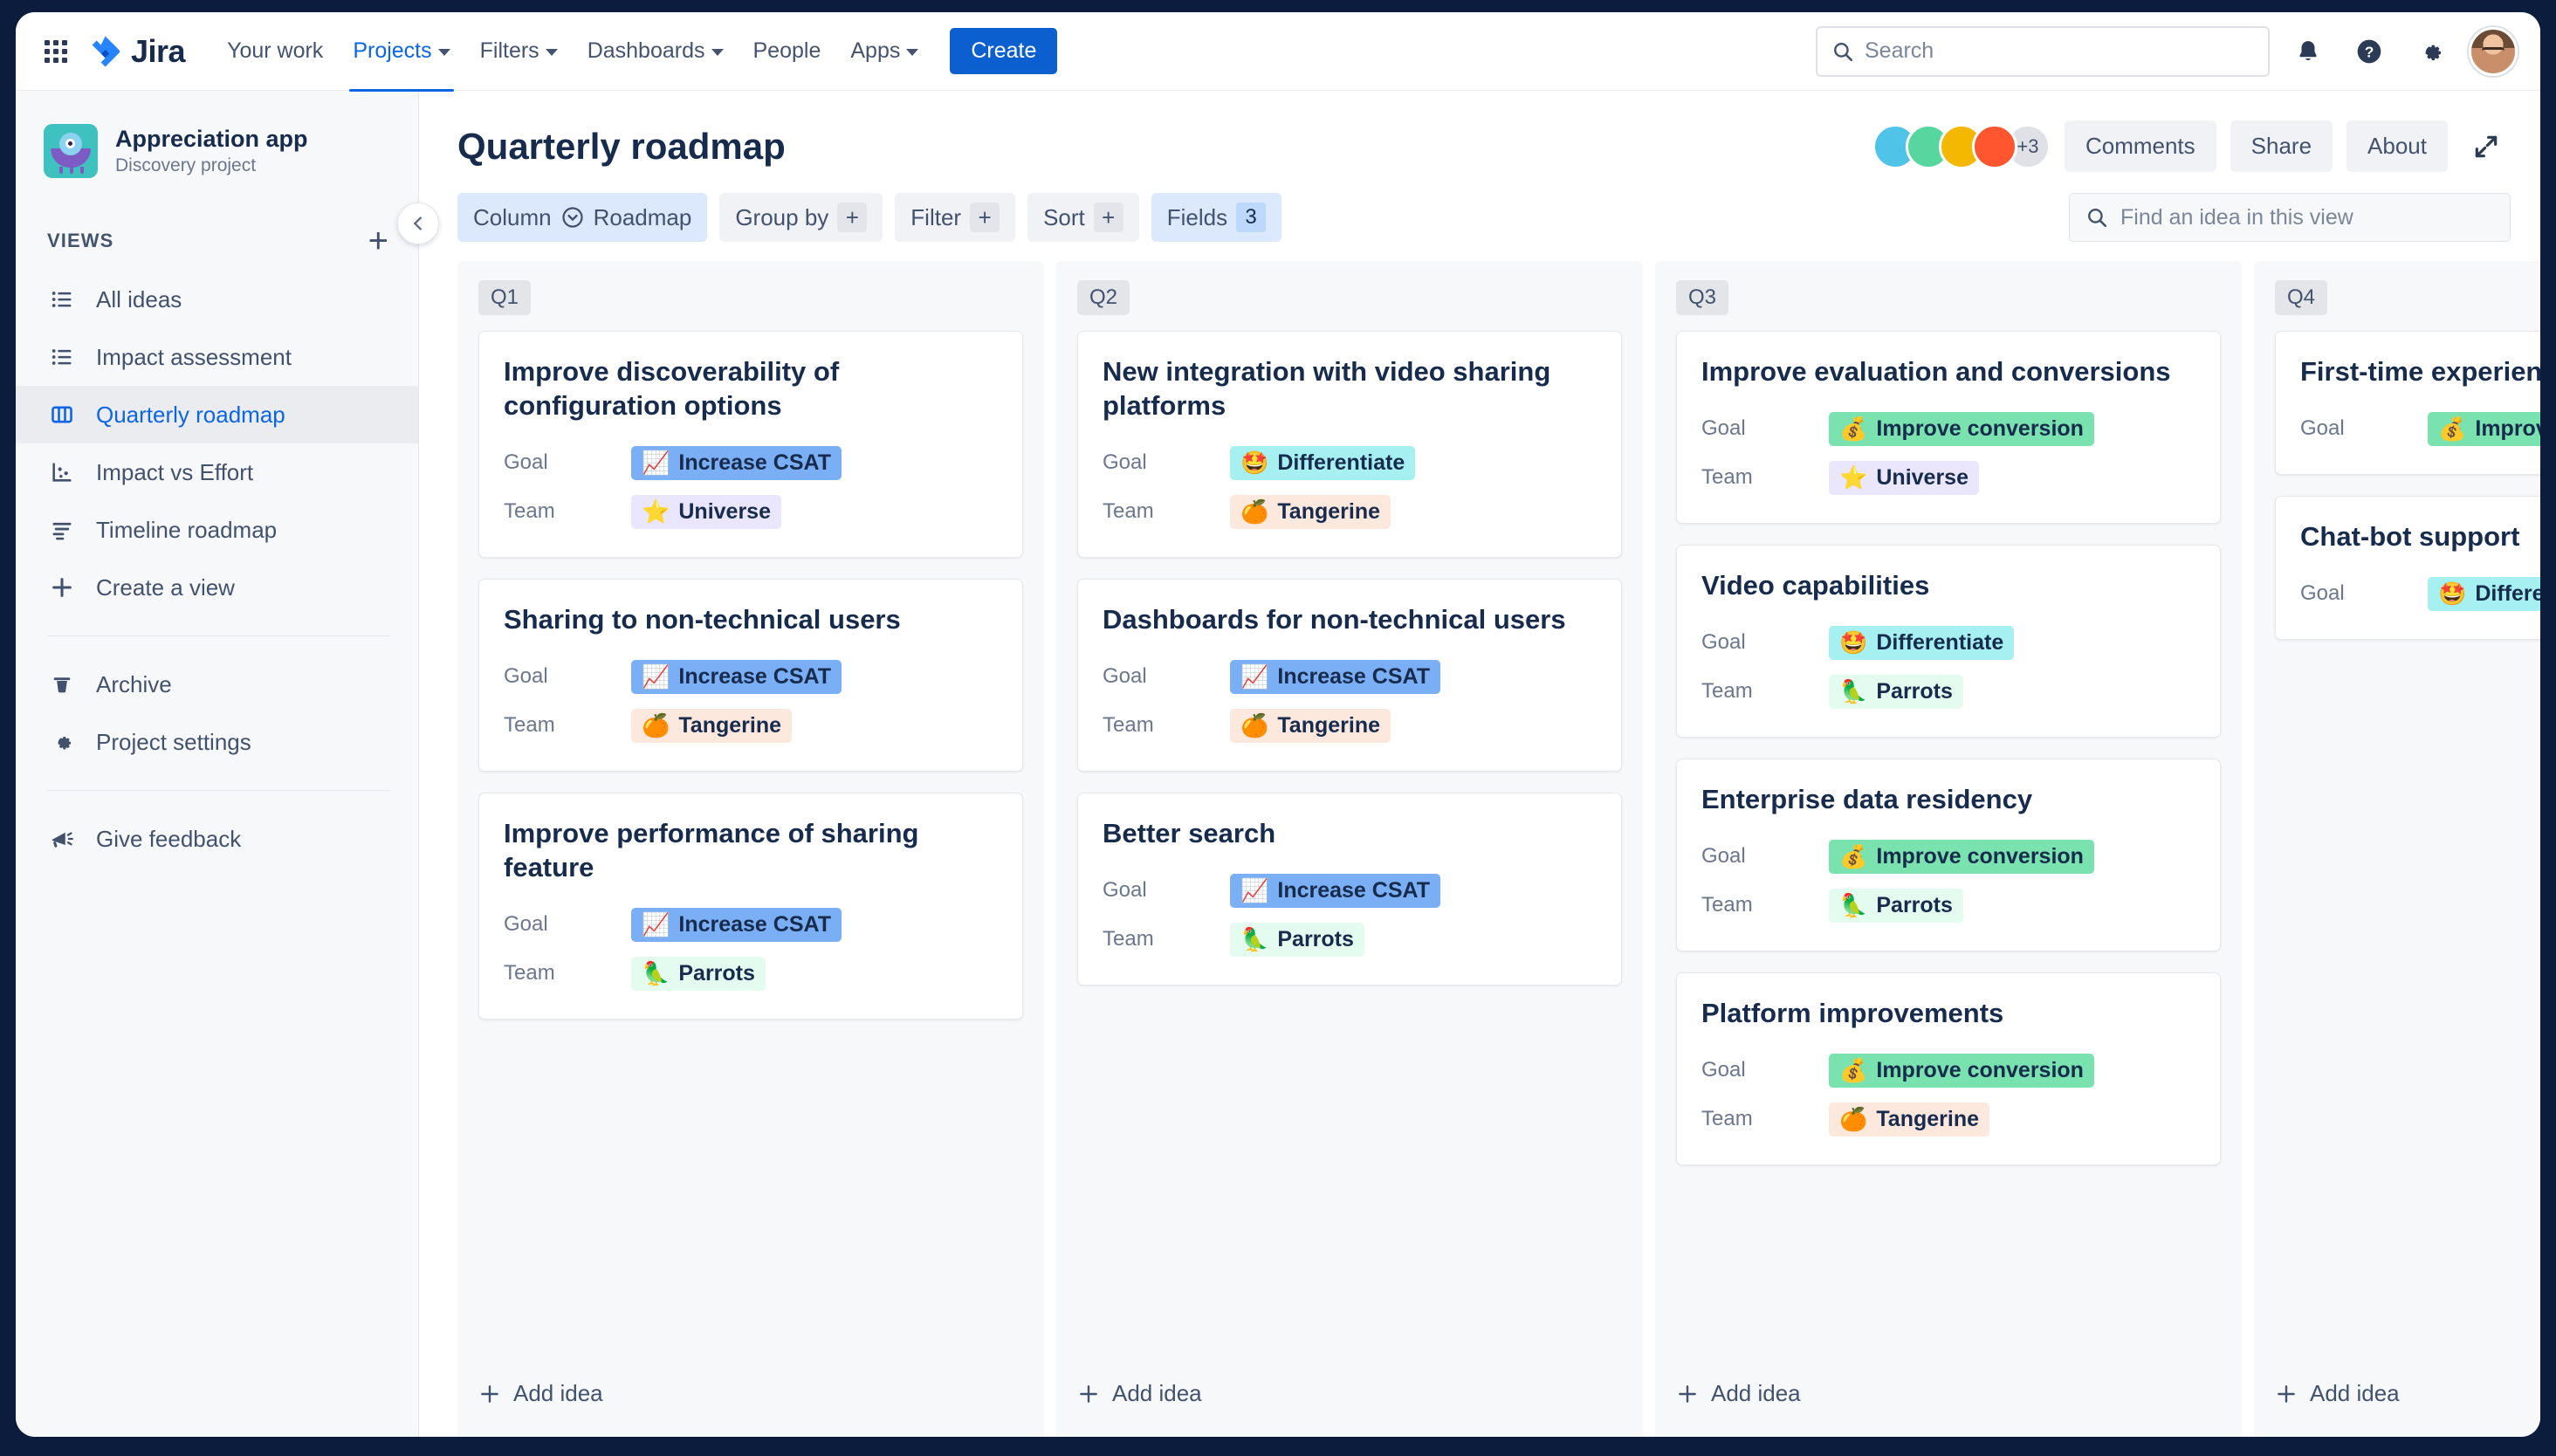 The height and width of the screenshot is (1456, 2556). Describe the element at coordinates (1962, 146) in the screenshot. I see `collaborator-avatars: +3` at that location.